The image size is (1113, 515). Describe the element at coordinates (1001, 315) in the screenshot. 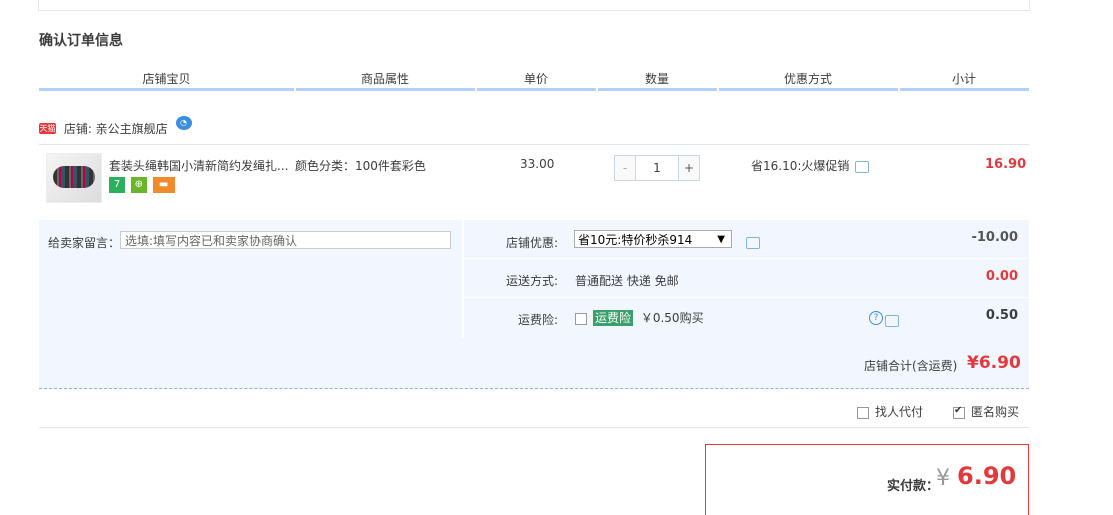

I see `insurance-fee: 0.50` at that location.